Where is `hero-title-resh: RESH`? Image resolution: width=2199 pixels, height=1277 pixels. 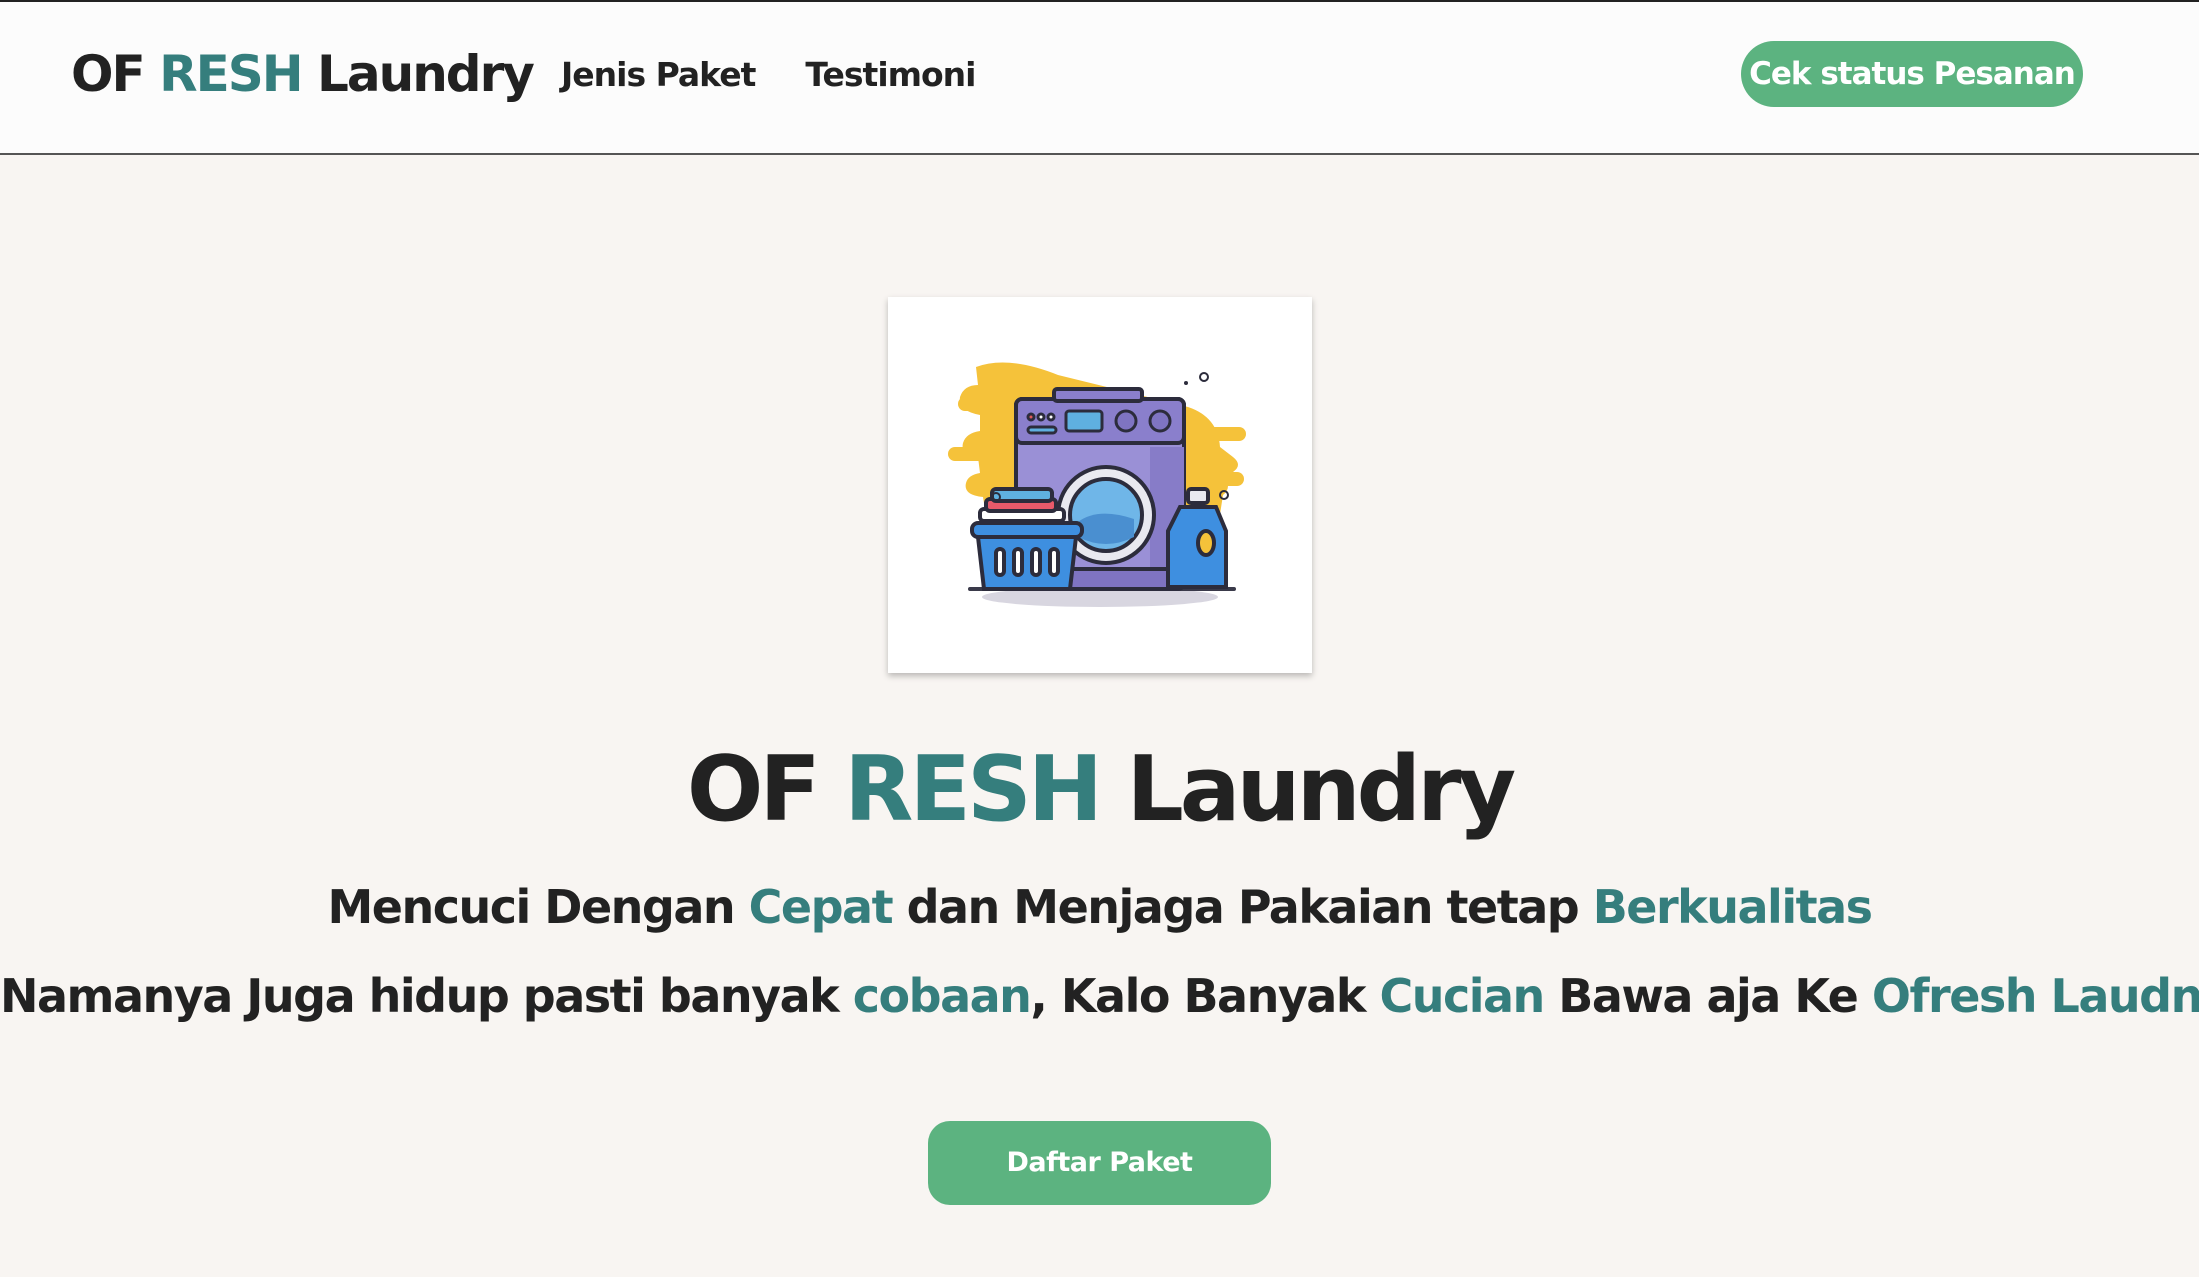
hero-title-resh: RESH is located at coordinates (973, 789).